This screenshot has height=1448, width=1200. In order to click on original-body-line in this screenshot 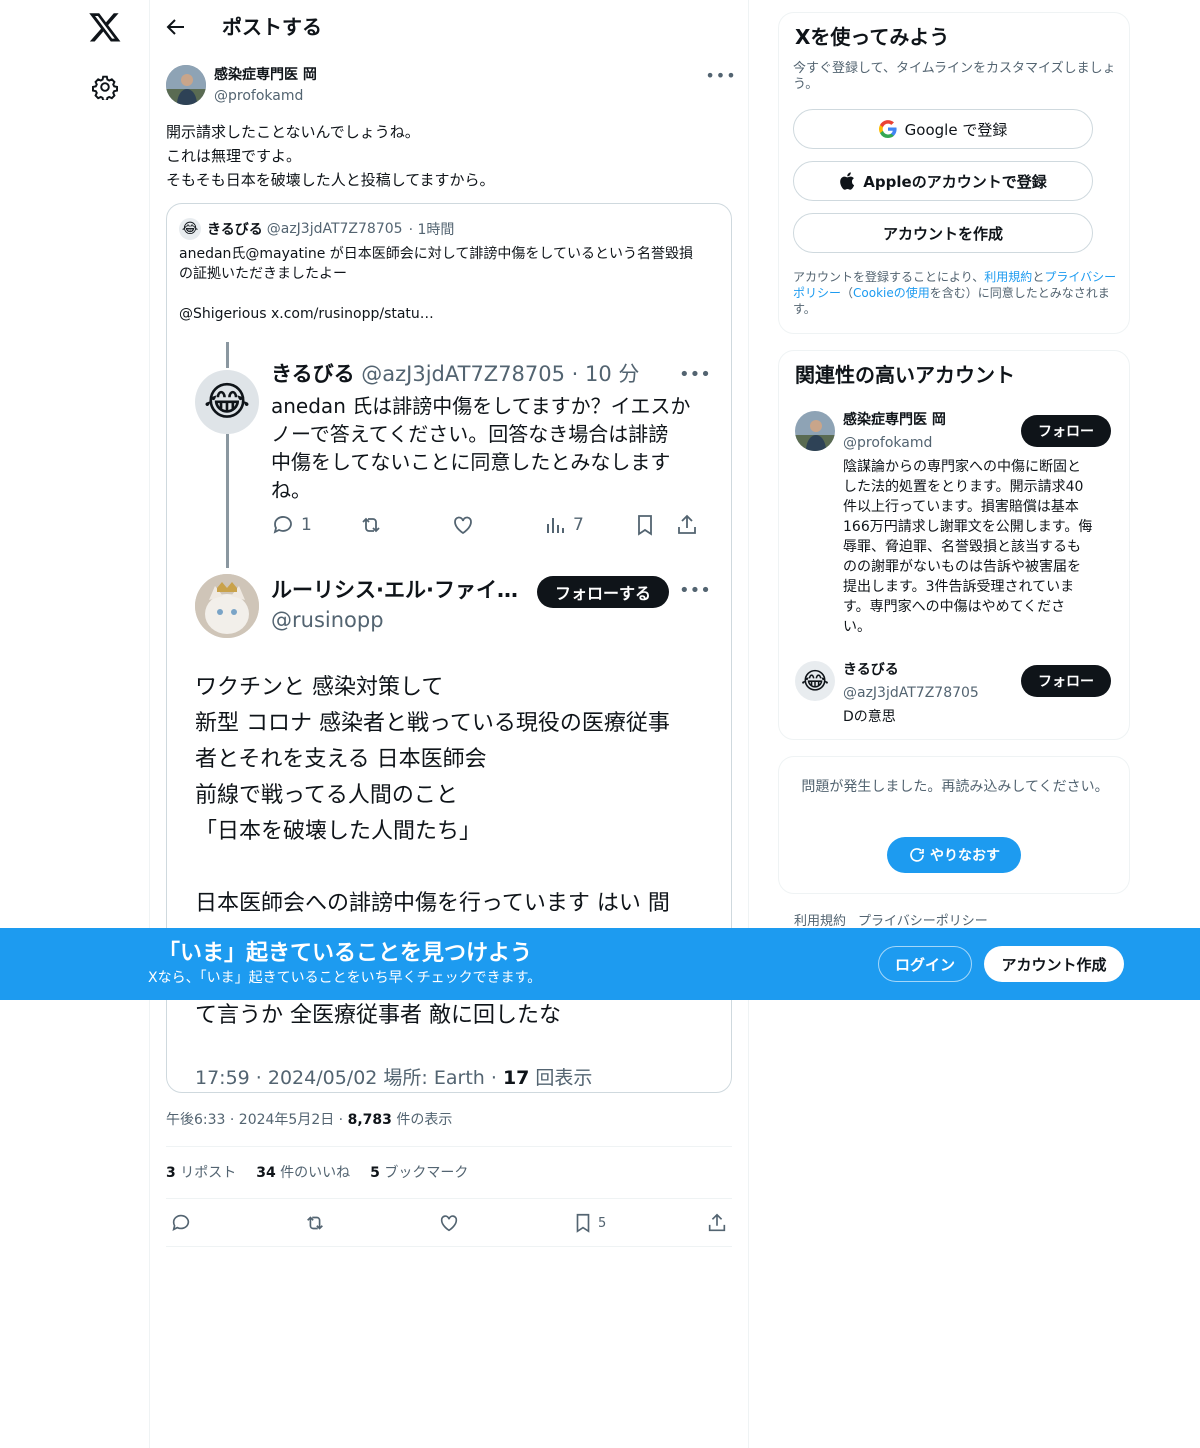, I will do `click(455, 868)`.